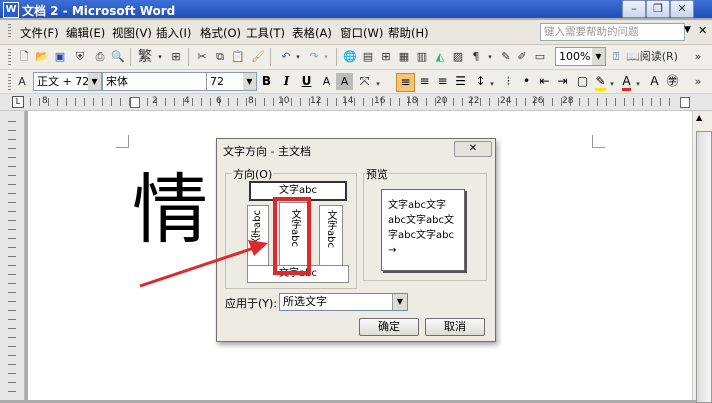 This screenshot has width=712, height=403. I want to click on red-arrow-line, so click(197, 267).